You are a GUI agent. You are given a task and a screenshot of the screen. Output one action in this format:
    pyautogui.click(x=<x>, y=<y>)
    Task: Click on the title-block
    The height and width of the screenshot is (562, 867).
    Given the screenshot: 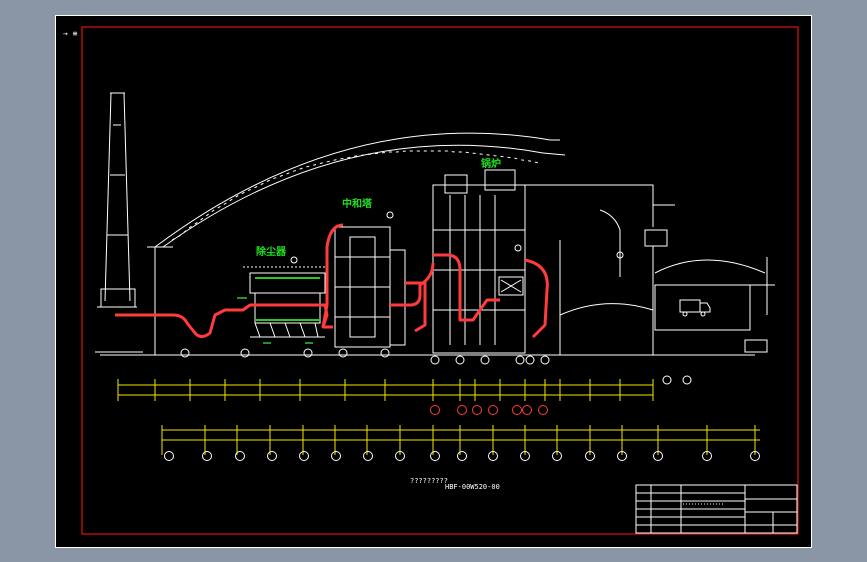 What is the action you would take?
    pyautogui.click(x=716, y=509)
    